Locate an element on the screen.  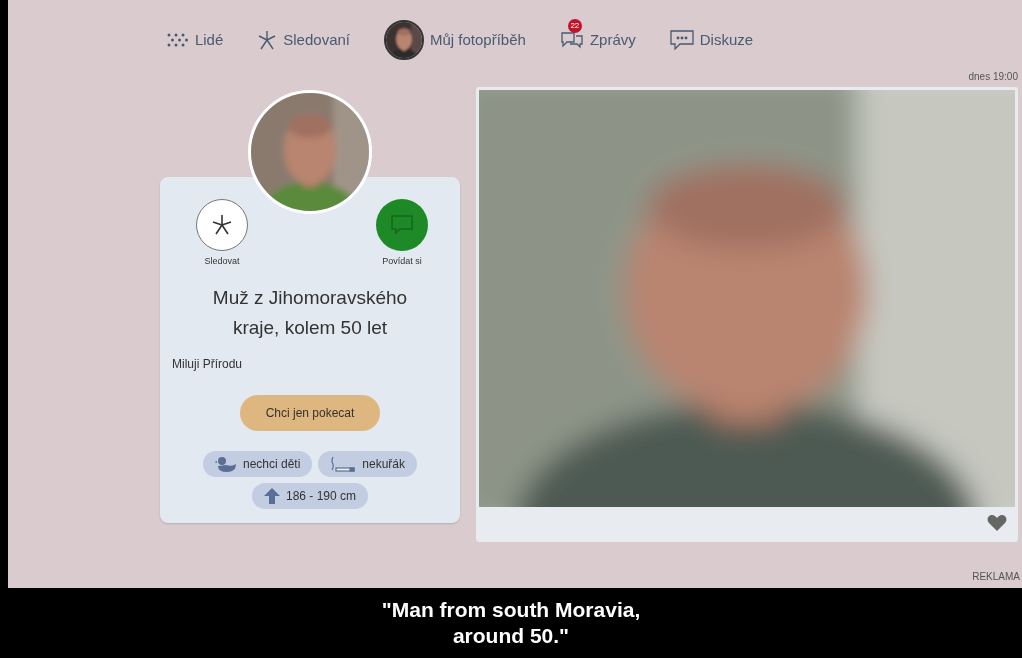
nav-item: Lidé is located at coordinates (195, 35).